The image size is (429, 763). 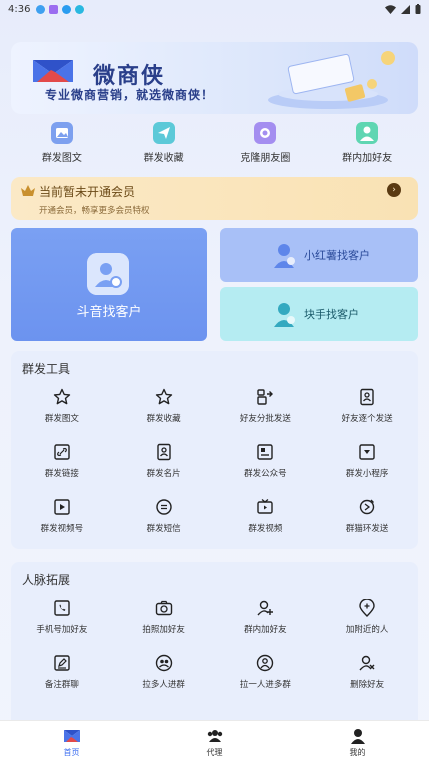 What do you see at coordinates (164, 146) in the screenshot?
I see `quick-action-group-favorites: 群发收藏` at bounding box center [164, 146].